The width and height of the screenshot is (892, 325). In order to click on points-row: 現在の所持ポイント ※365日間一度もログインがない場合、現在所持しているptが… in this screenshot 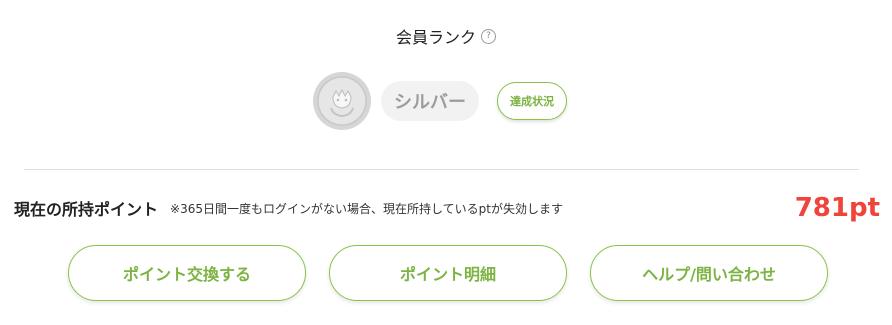, I will do `click(447, 208)`.